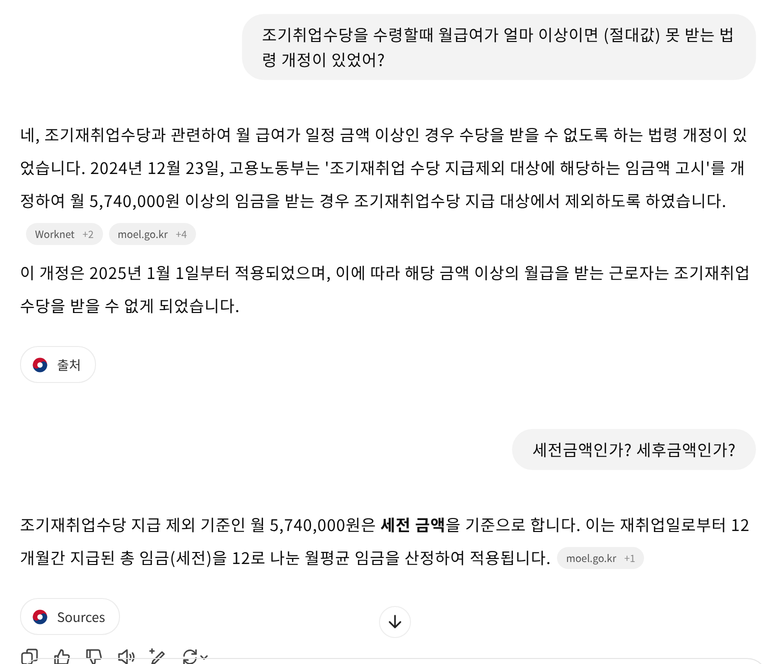  I want to click on citation-chip: Worknet +2, so click(64, 234).